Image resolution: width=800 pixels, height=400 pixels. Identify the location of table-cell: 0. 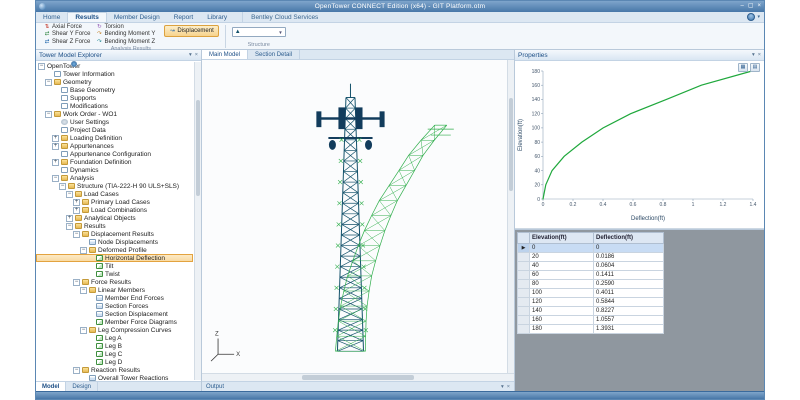
(561, 248).